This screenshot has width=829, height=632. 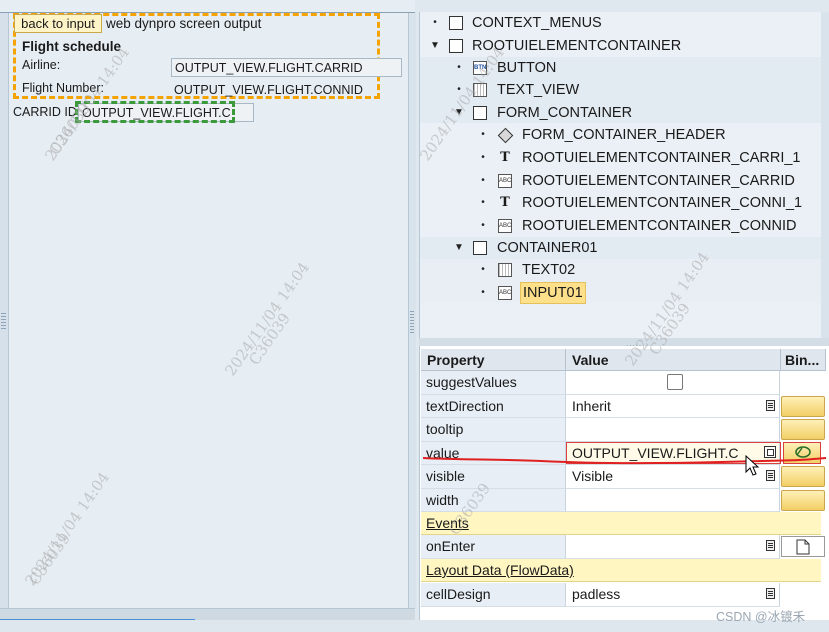 What do you see at coordinates (493, 430) in the screenshot?
I see `property-name: tooltip` at bounding box center [493, 430].